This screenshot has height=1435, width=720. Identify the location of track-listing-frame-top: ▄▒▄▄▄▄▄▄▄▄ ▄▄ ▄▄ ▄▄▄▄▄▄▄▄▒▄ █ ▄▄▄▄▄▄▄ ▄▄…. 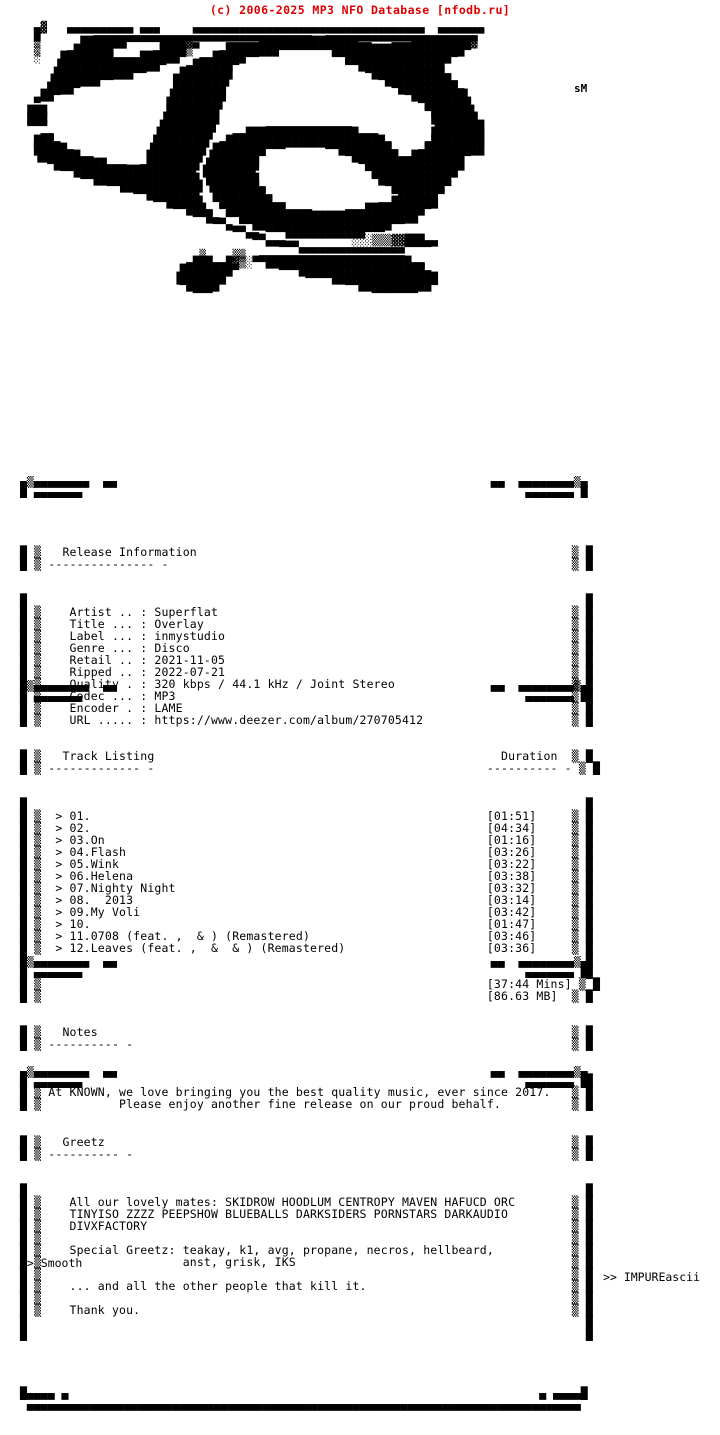
(304, 691).